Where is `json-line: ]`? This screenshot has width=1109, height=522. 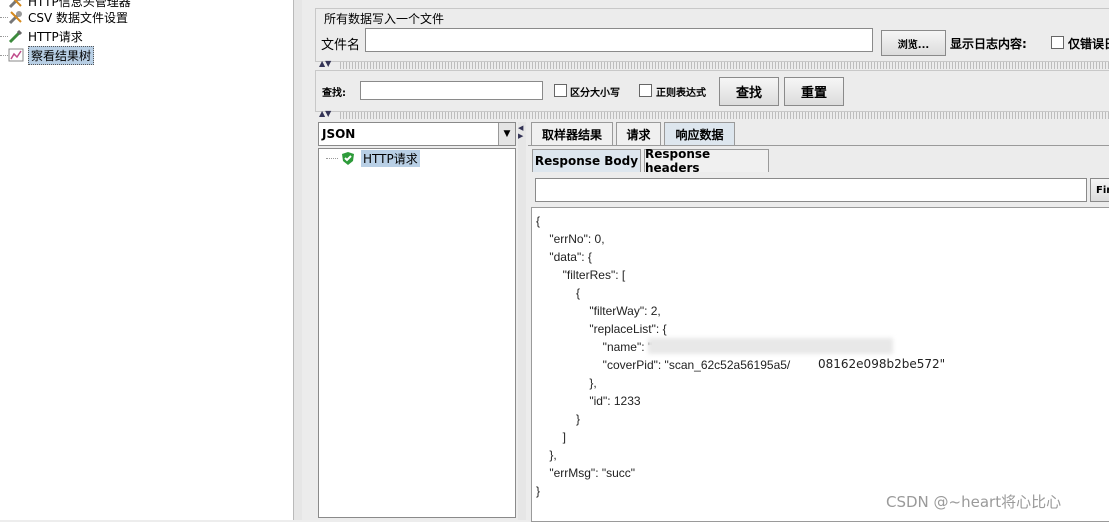
json-line: ] is located at coordinates (551, 437).